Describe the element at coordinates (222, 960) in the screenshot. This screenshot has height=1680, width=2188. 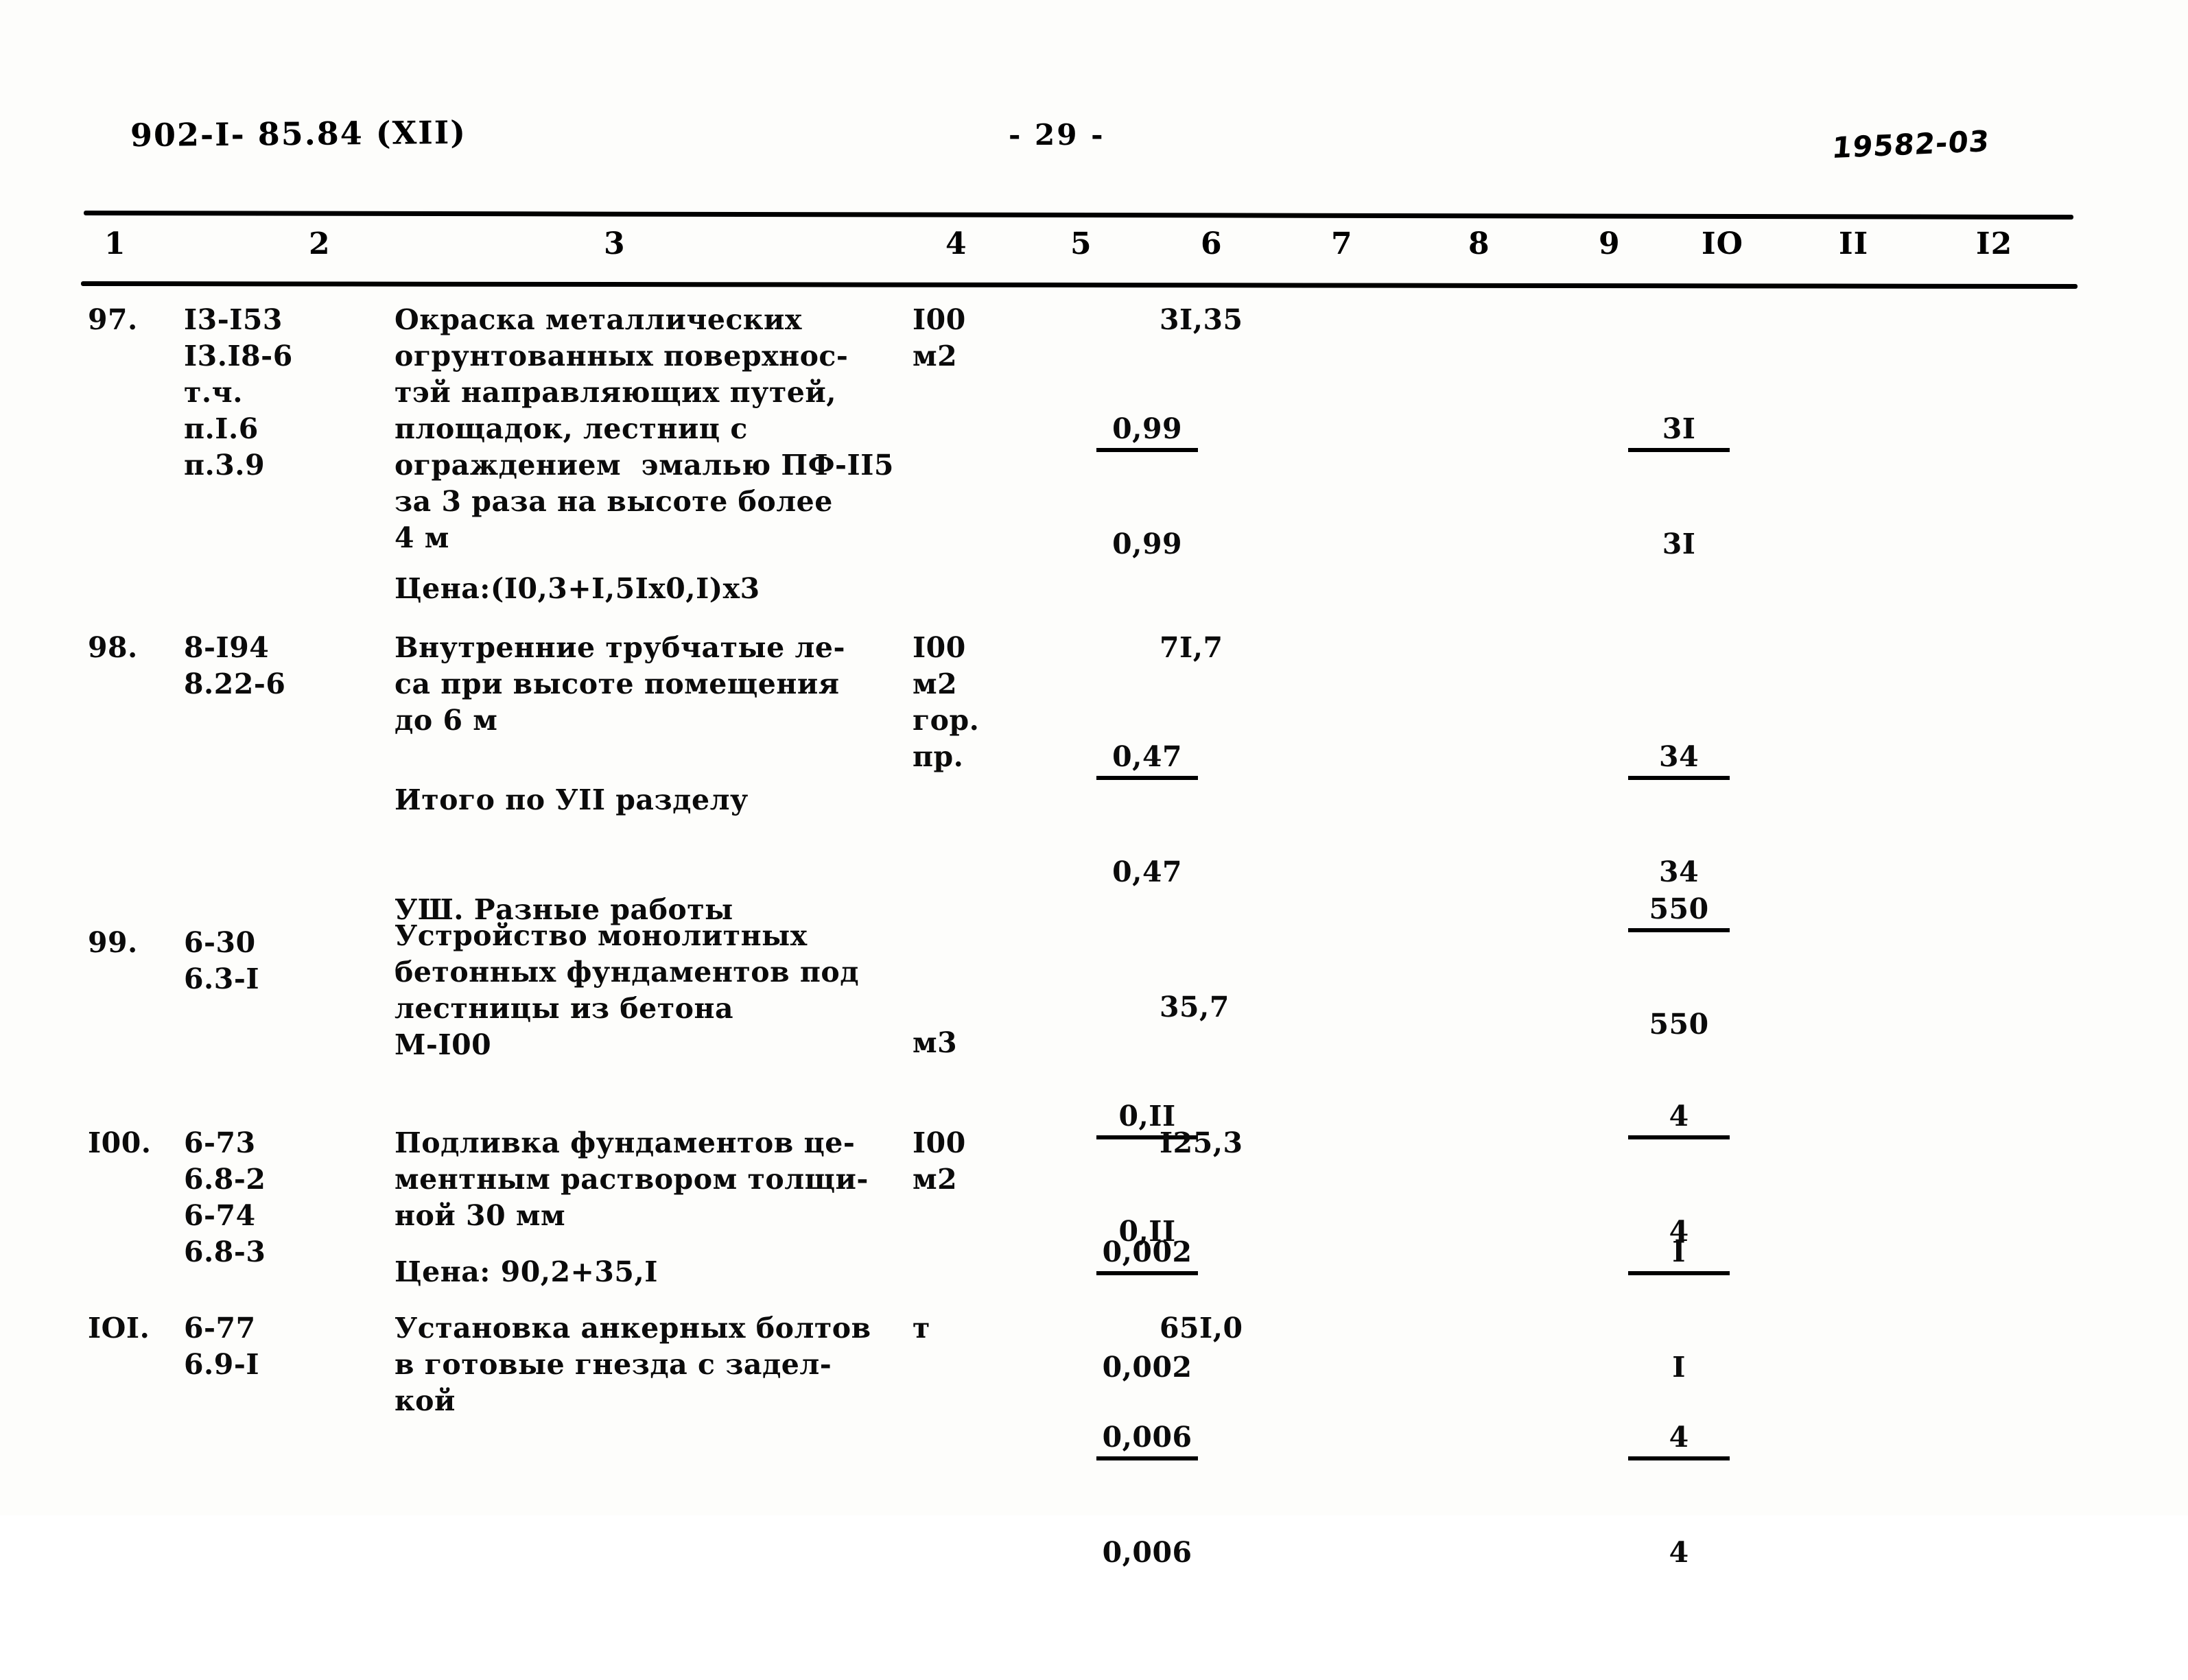
I see `row-codes: 6-30 6.3-I` at that location.